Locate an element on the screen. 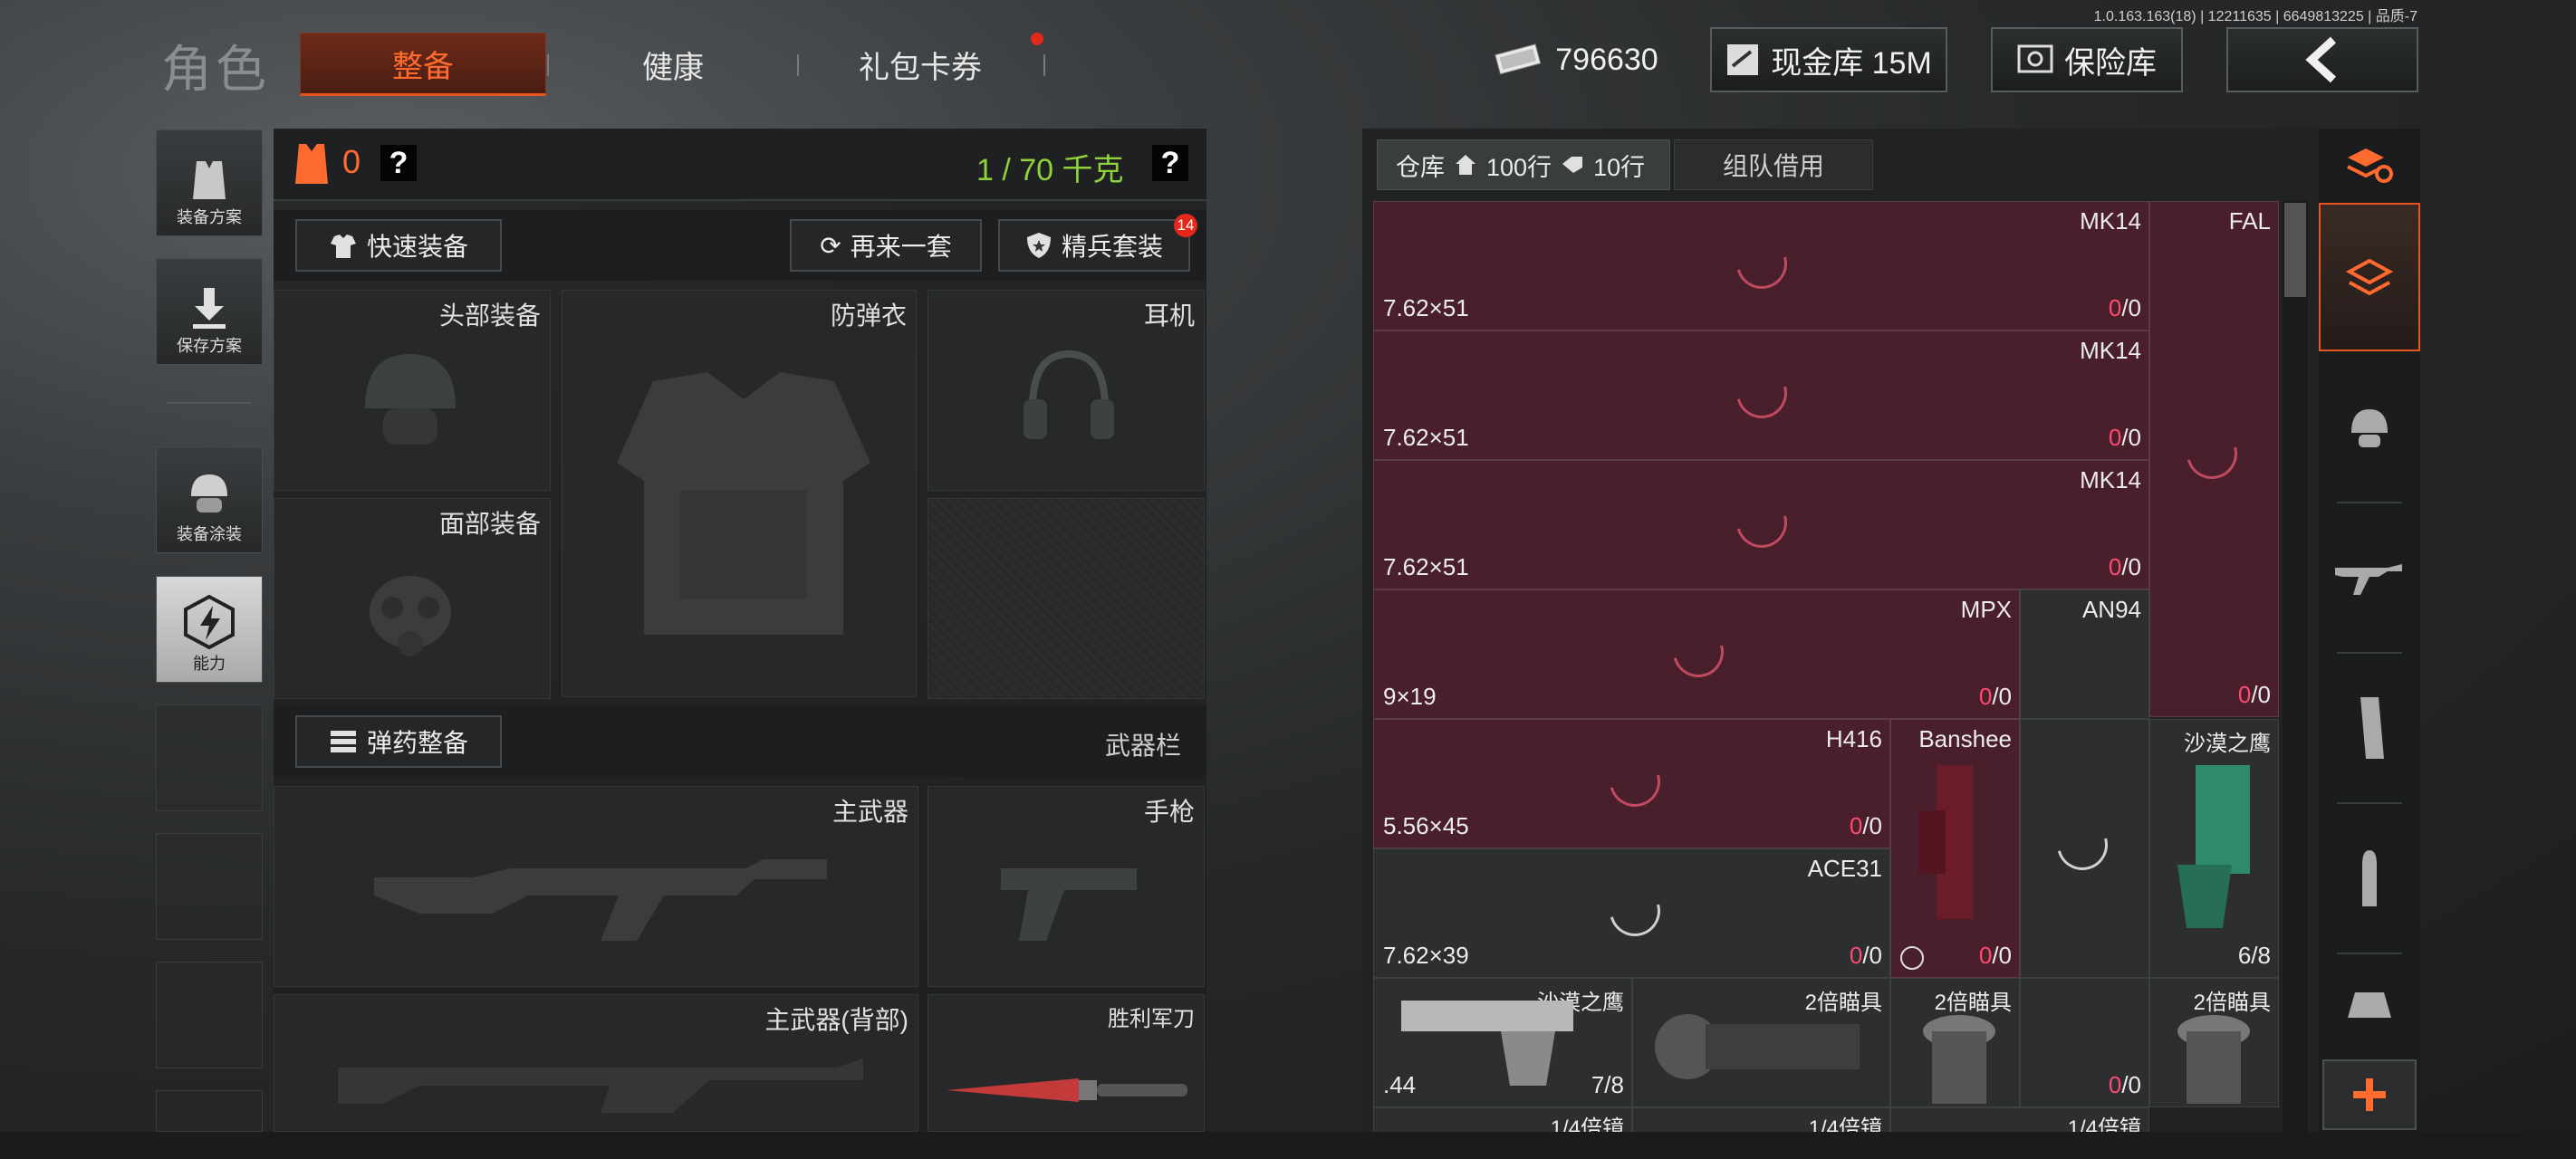 The image size is (2576, 1159). knife-slot: 胜利军刀 is located at coordinates (1066, 1063).